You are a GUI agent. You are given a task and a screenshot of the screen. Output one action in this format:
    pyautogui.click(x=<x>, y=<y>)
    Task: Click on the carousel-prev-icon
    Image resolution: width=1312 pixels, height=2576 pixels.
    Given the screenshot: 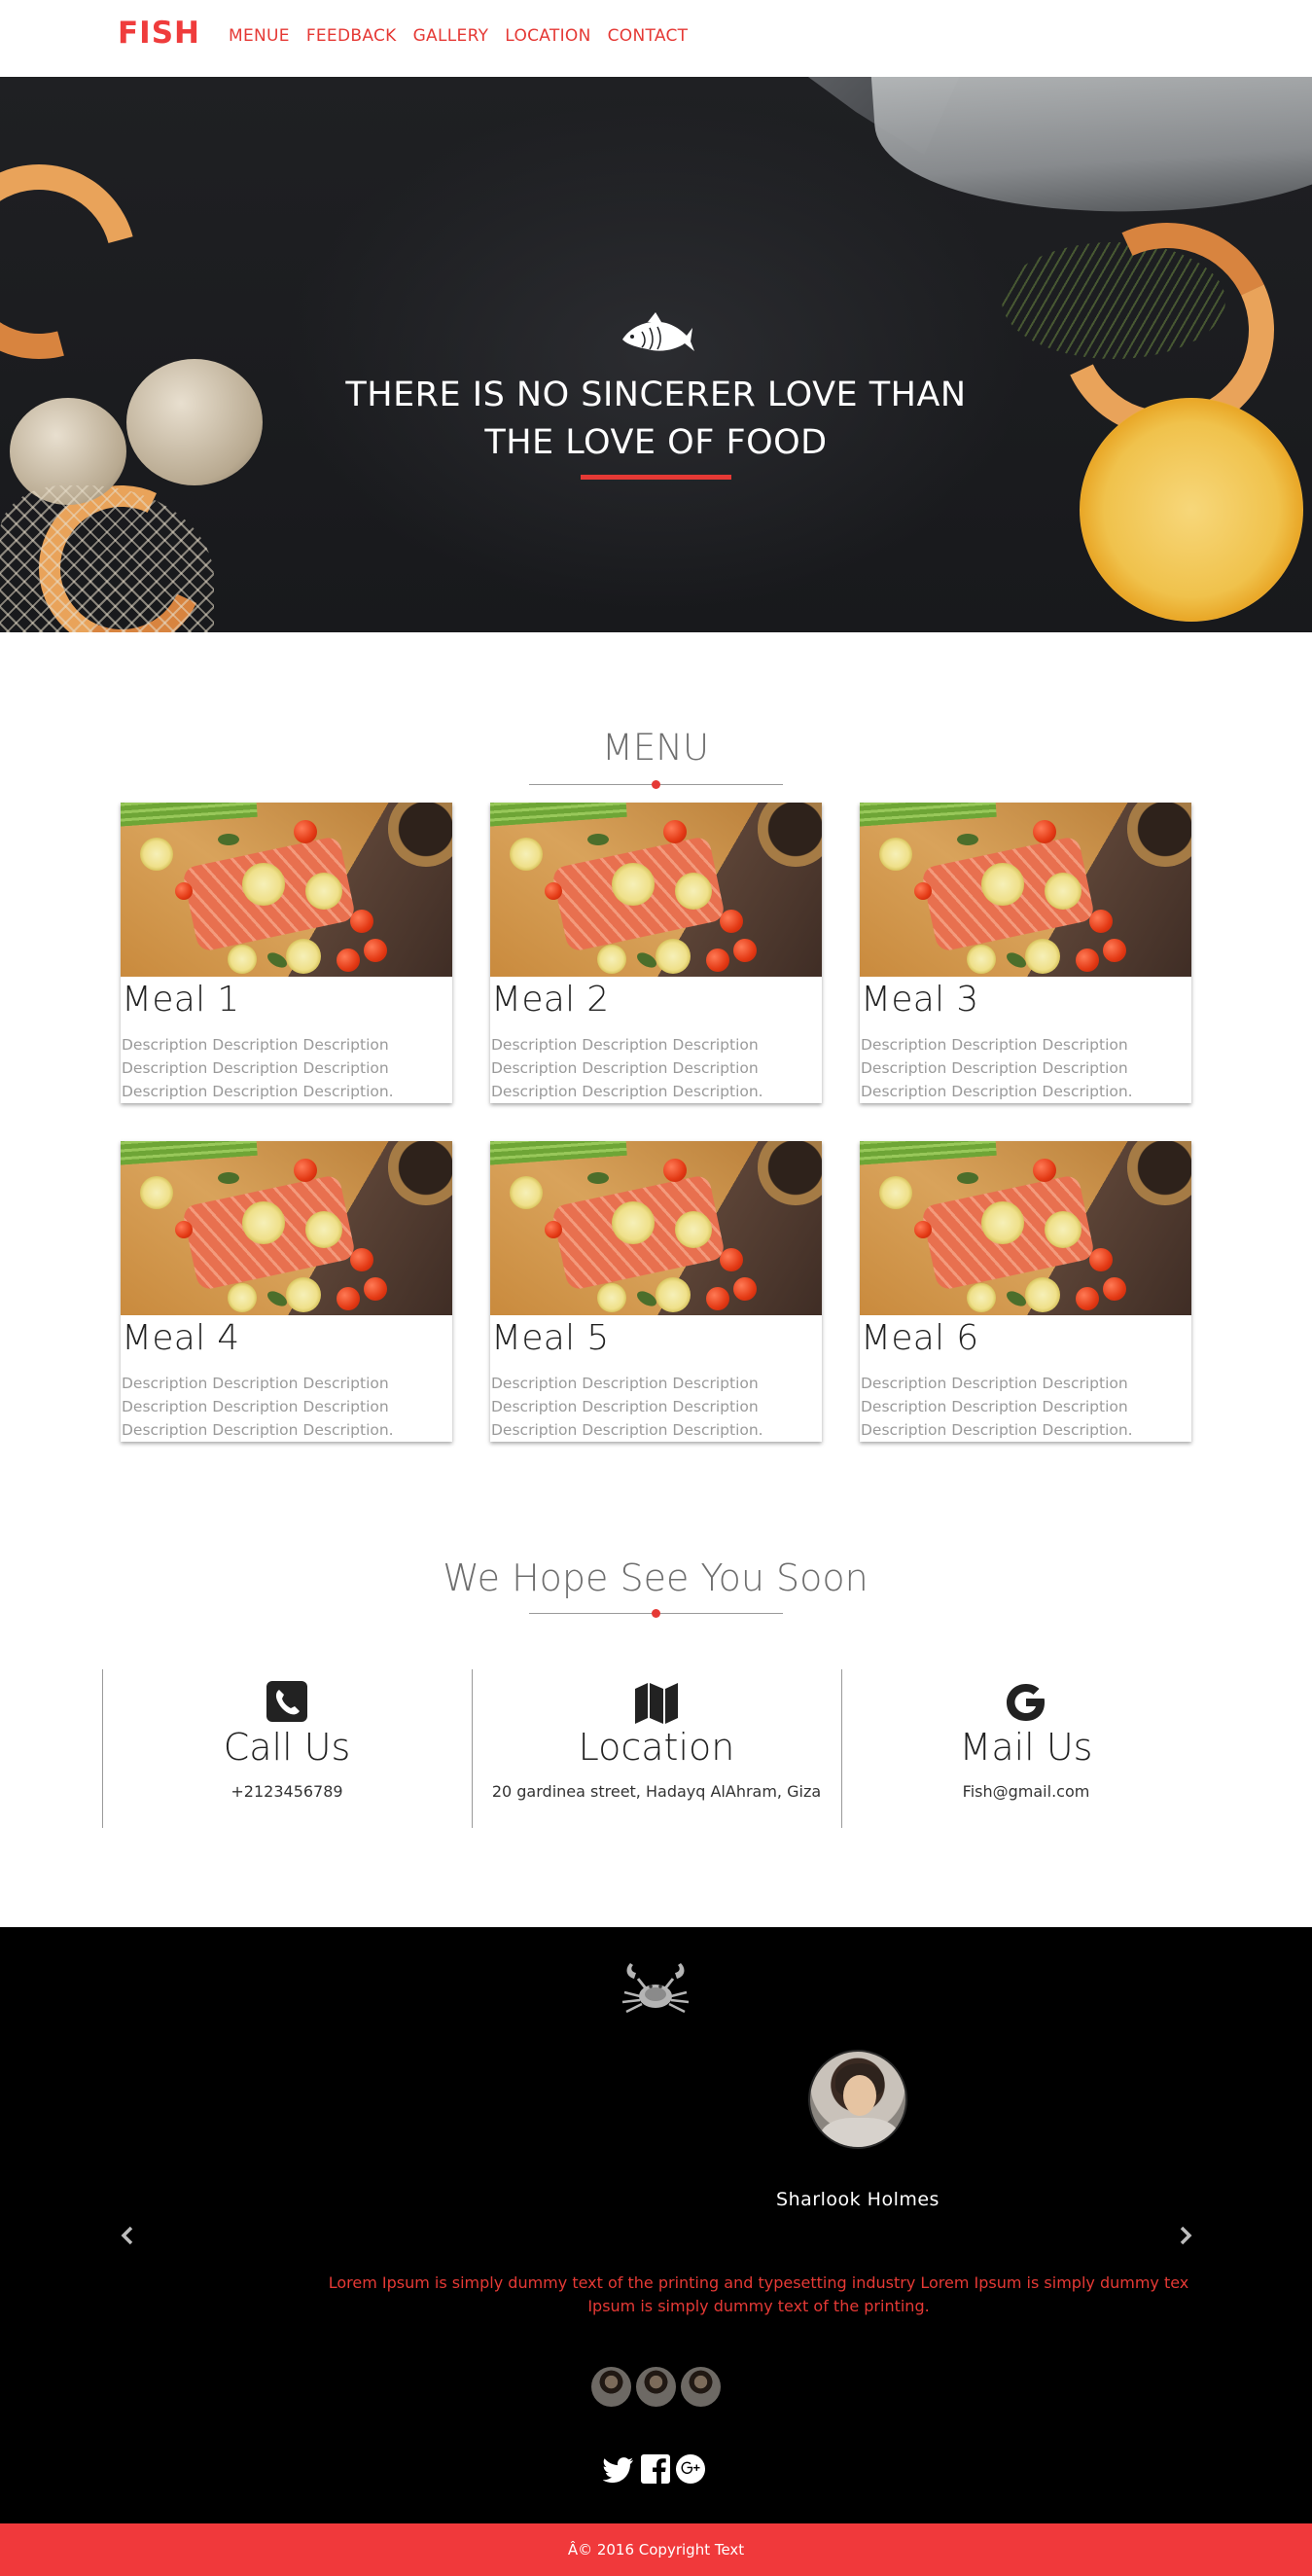 What is the action you would take?
    pyautogui.click(x=128, y=2235)
    